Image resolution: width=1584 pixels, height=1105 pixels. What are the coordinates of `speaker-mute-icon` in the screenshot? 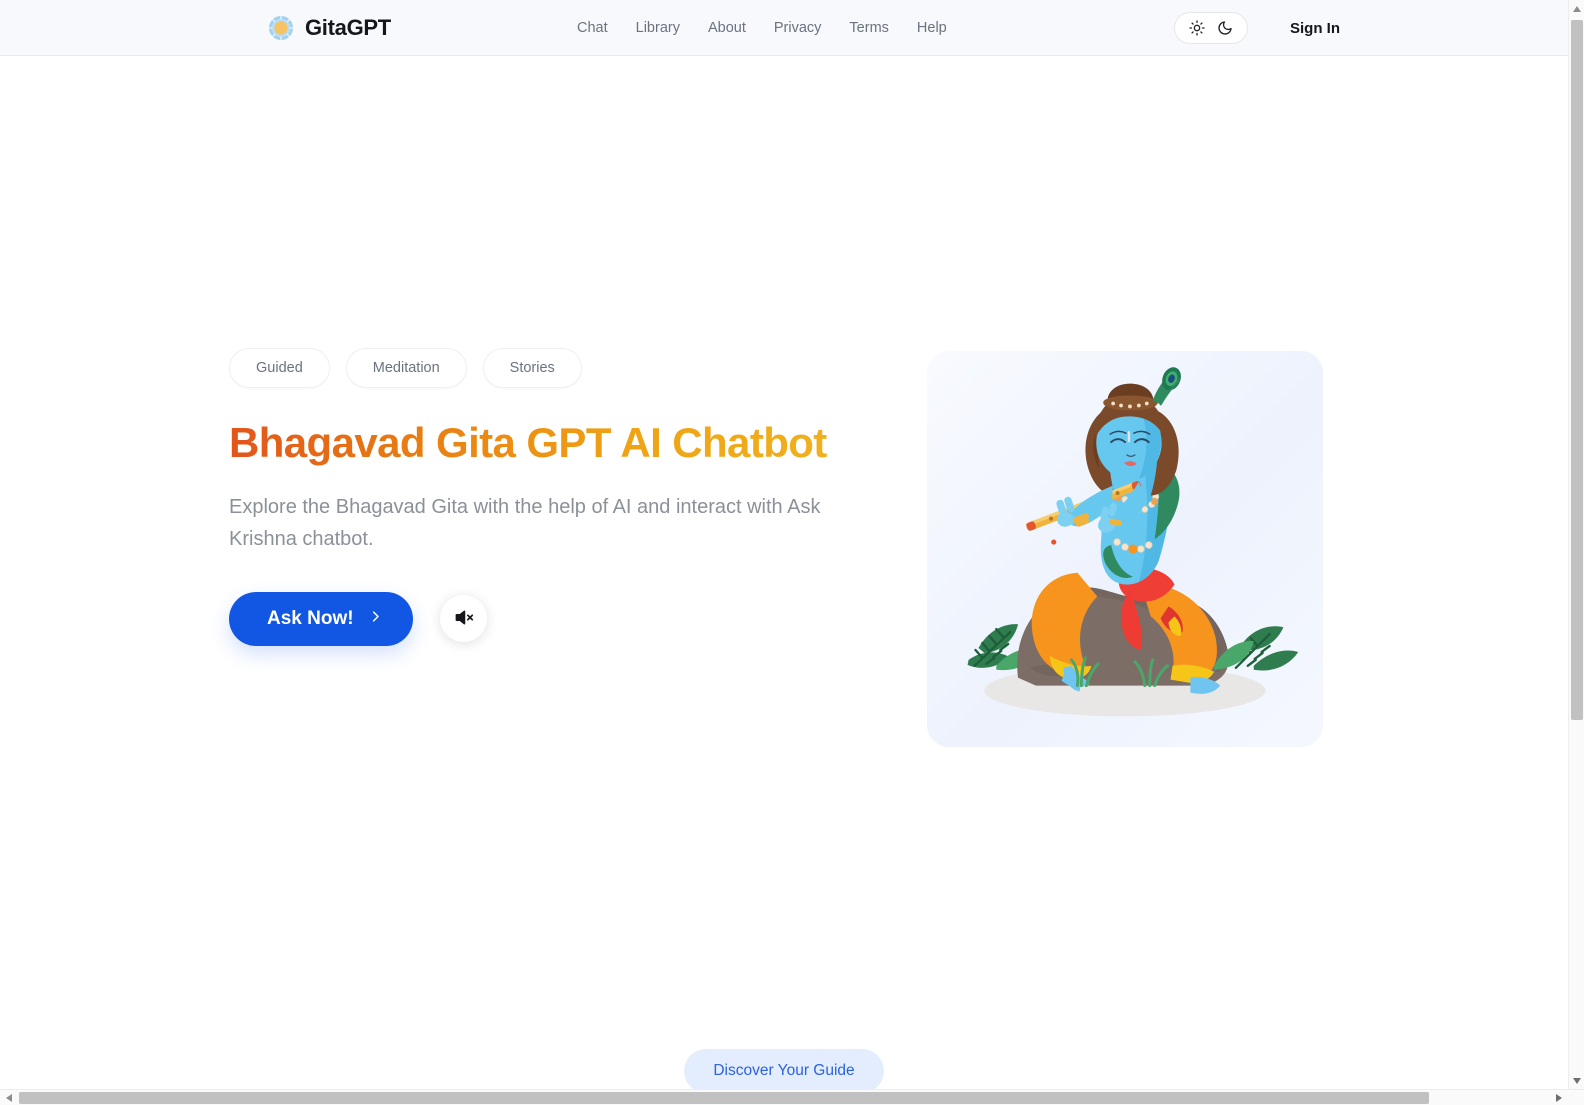 It's located at (463, 619).